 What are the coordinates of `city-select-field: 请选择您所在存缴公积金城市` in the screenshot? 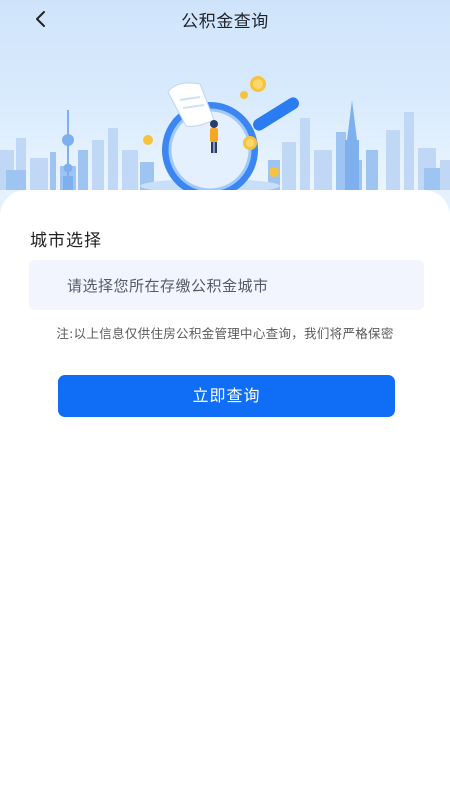 It's located at (226, 285).